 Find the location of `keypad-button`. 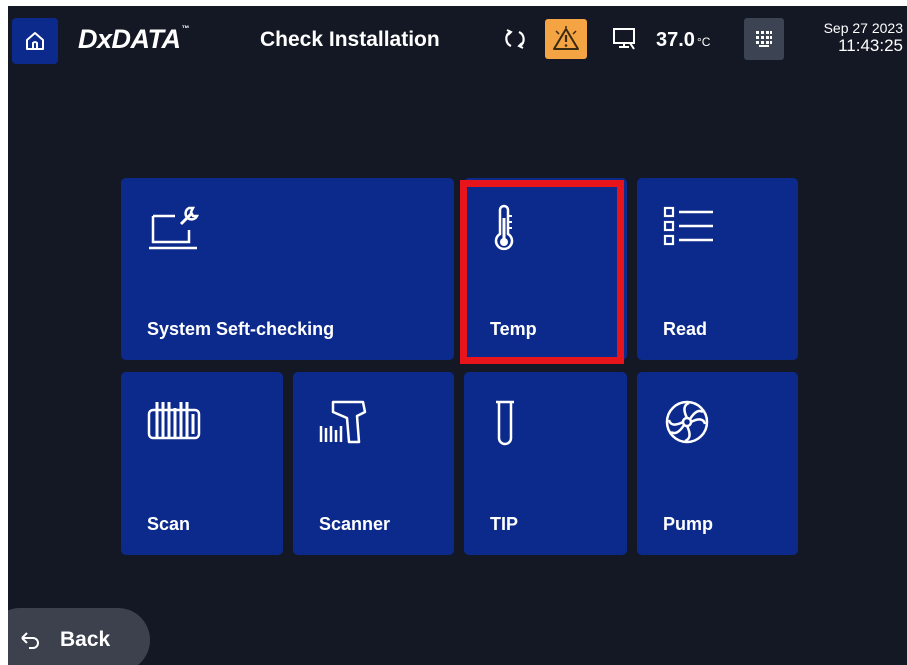

keypad-button is located at coordinates (764, 39).